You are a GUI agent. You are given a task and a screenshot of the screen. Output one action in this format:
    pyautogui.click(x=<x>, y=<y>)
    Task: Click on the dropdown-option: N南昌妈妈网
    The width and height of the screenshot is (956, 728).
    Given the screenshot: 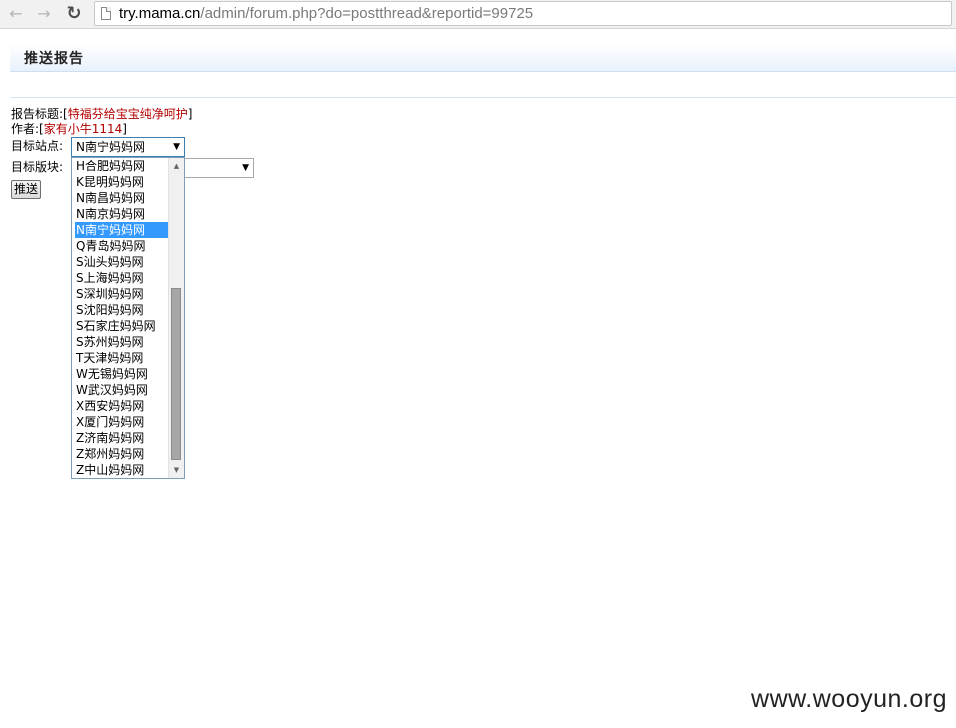 What is the action you would take?
    pyautogui.click(x=121, y=198)
    